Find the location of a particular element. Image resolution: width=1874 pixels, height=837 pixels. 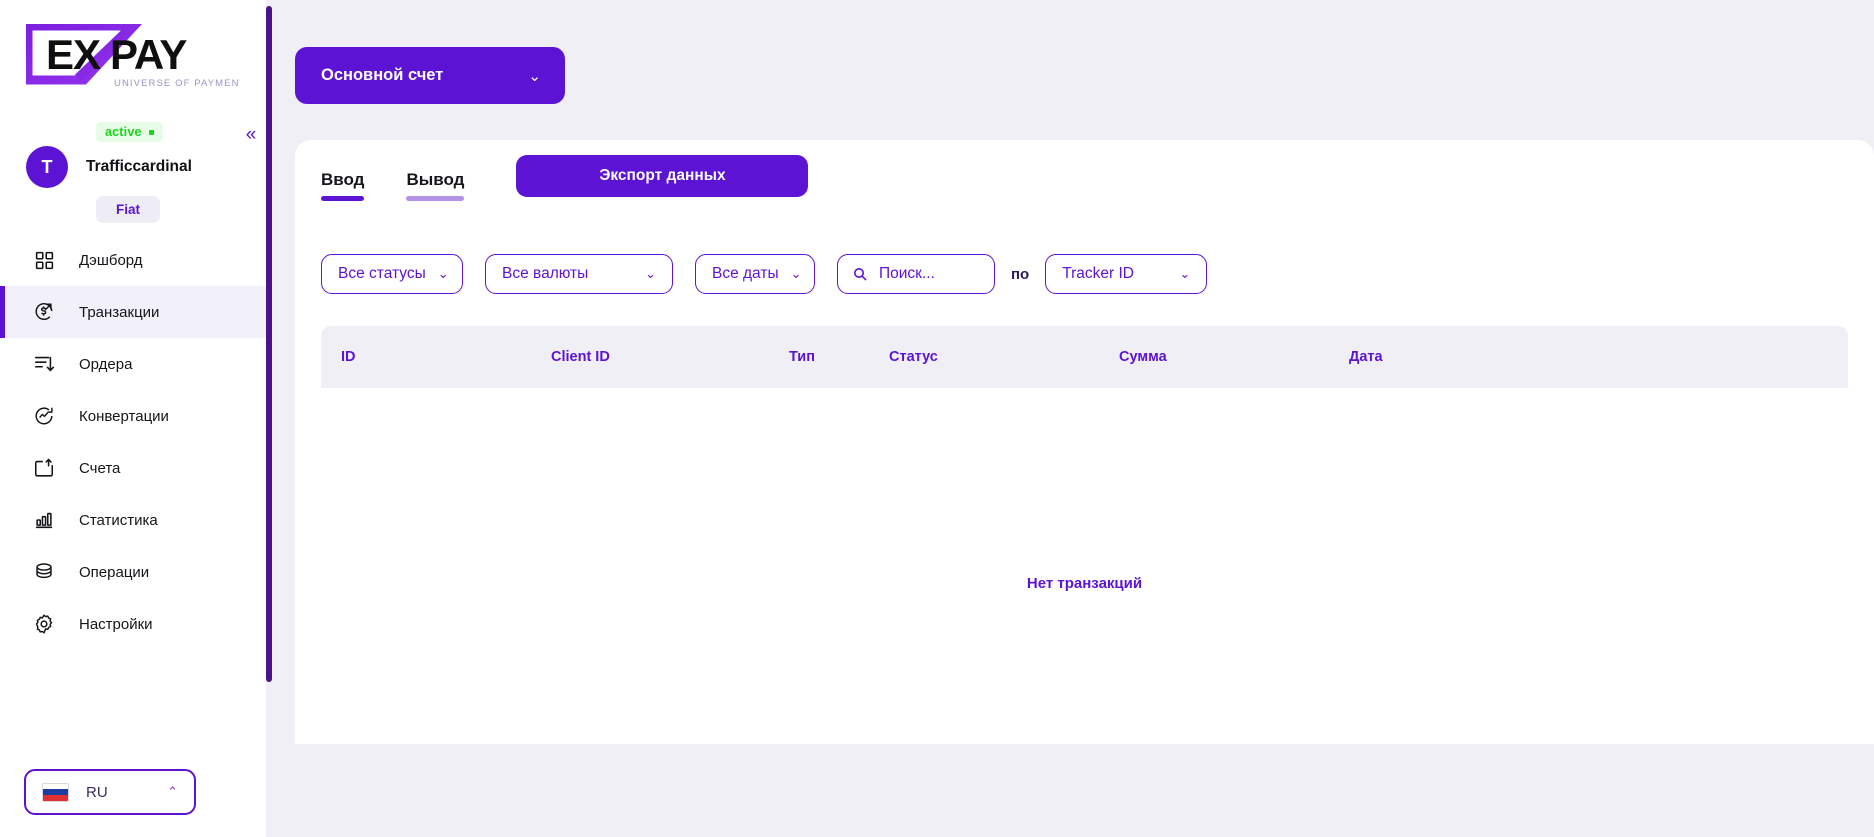

search-by-label: по is located at coordinates (1020, 274).